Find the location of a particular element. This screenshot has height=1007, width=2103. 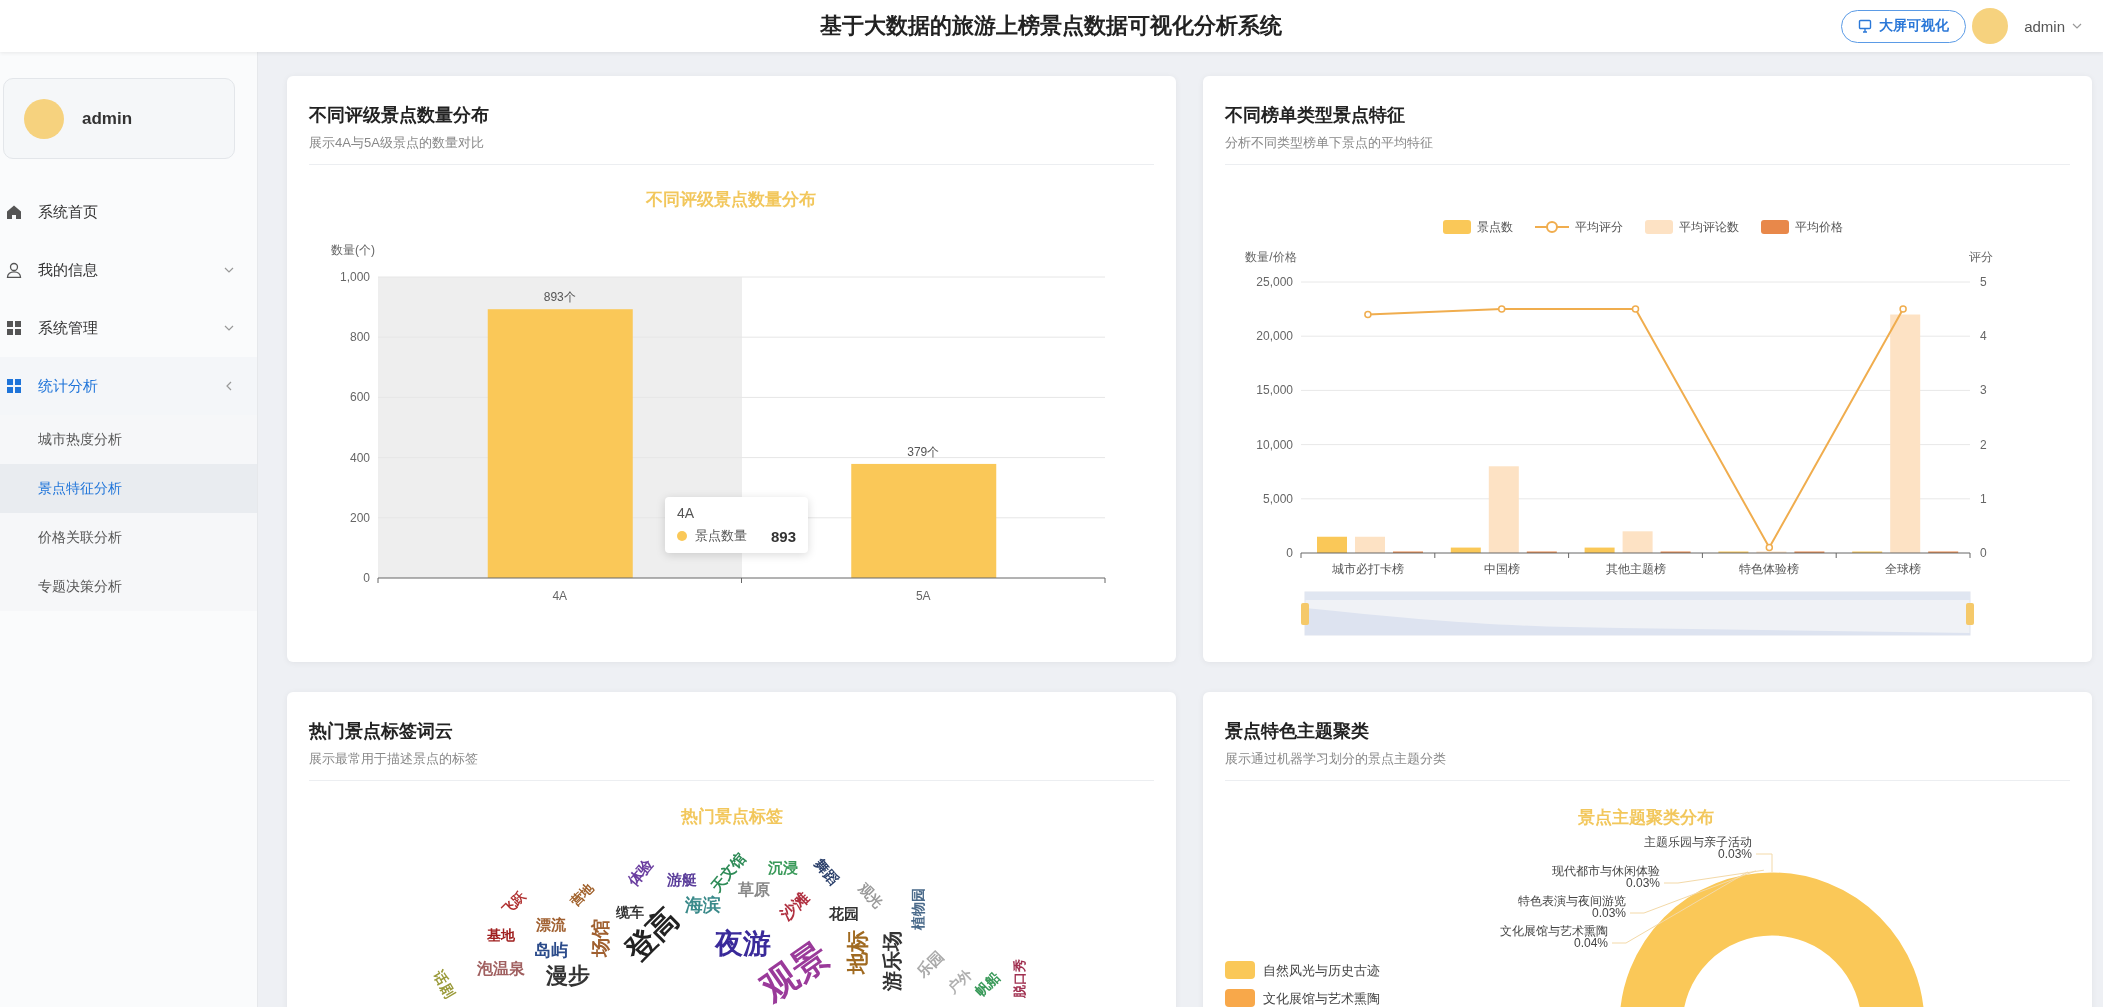

card-subtitle: 分析不同类型榜单下景点的平均特征 is located at coordinates (1329, 143).